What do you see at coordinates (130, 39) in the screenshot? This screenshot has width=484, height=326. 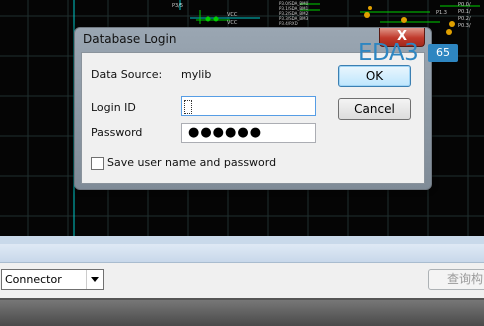 I see `dialog-title: Database Login` at bounding box center [130, 39].